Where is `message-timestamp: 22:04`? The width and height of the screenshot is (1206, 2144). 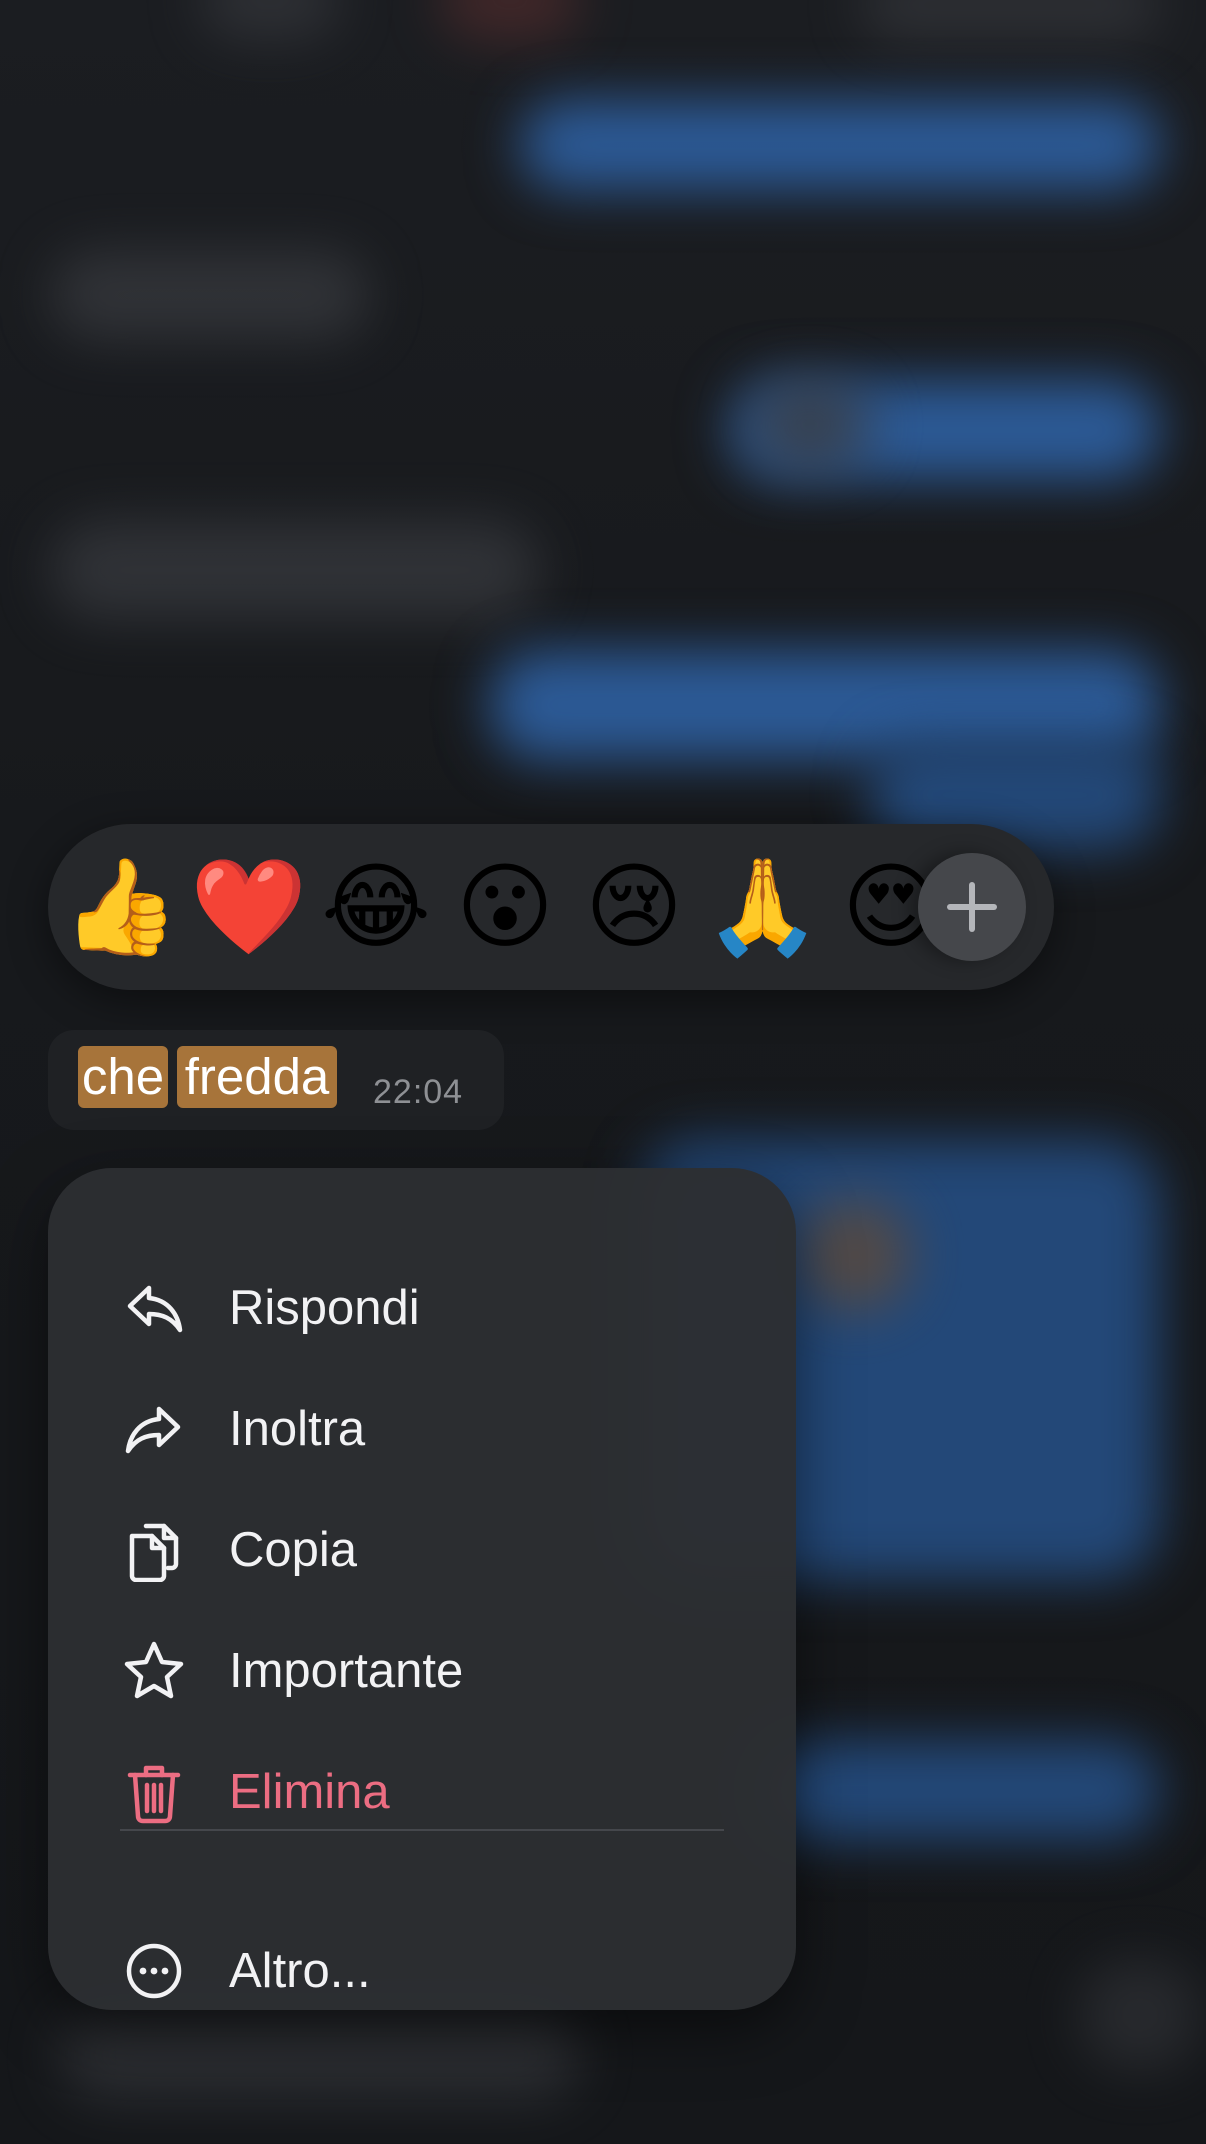 message-timestamp: 22:04 is located at coordinates (418, 1092).